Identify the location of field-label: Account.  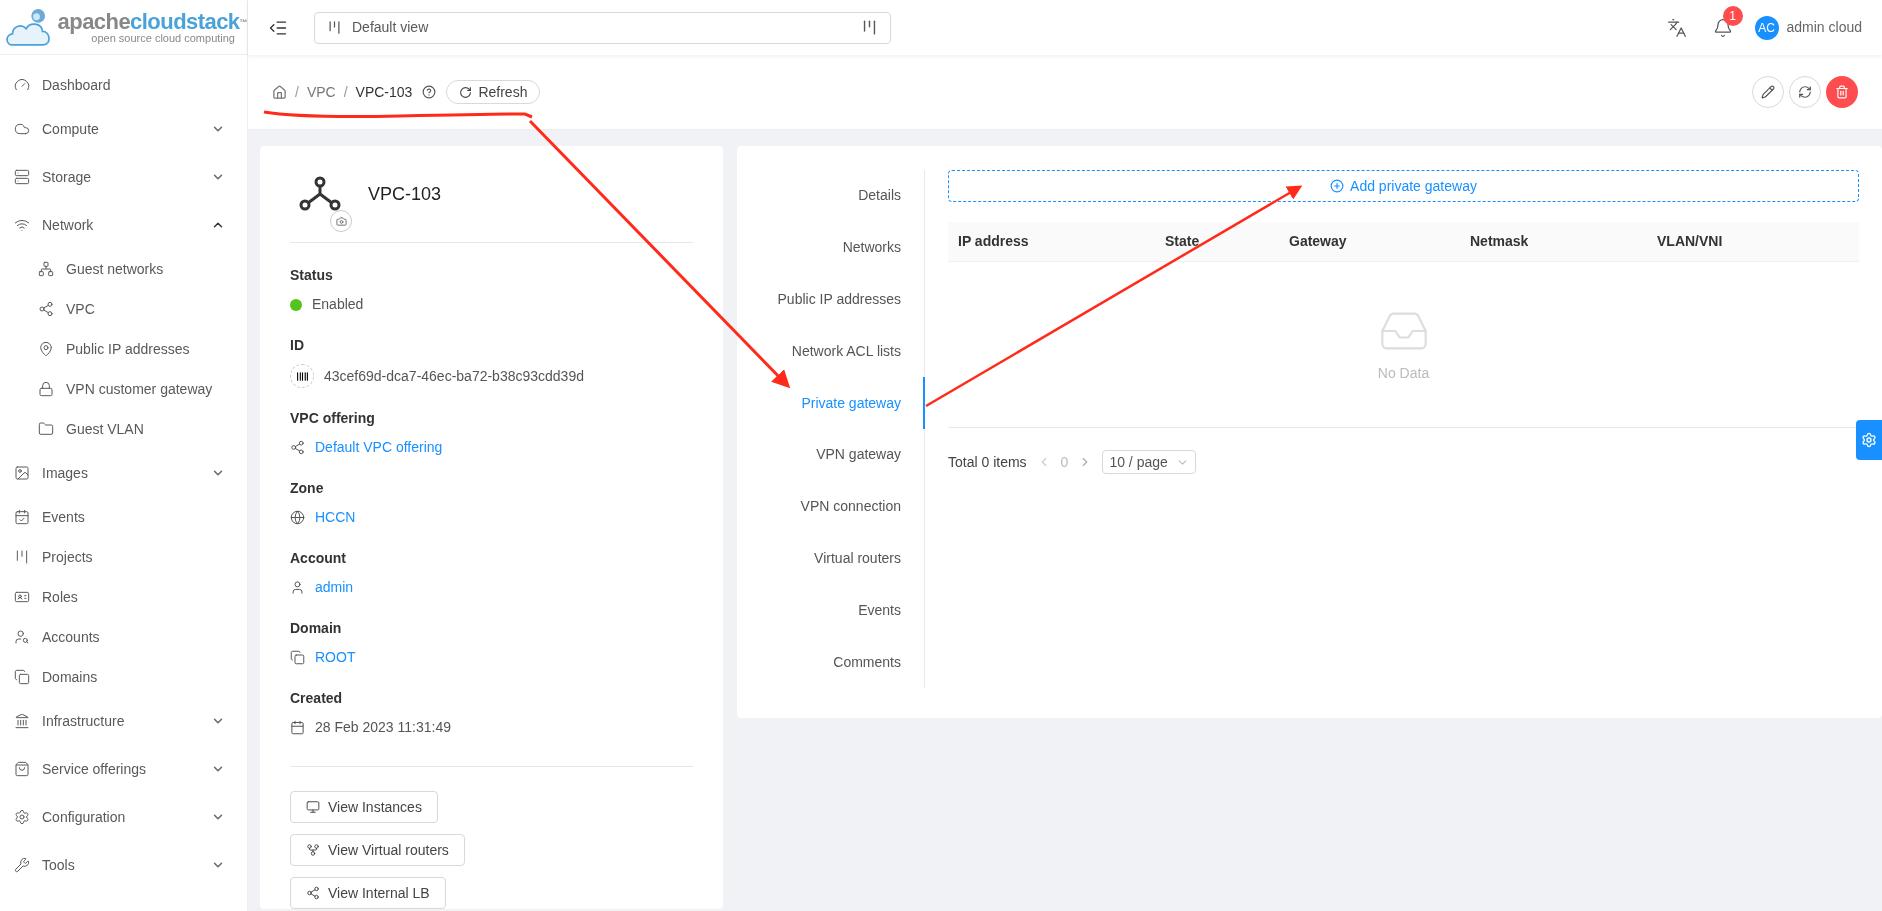
(318, 558).